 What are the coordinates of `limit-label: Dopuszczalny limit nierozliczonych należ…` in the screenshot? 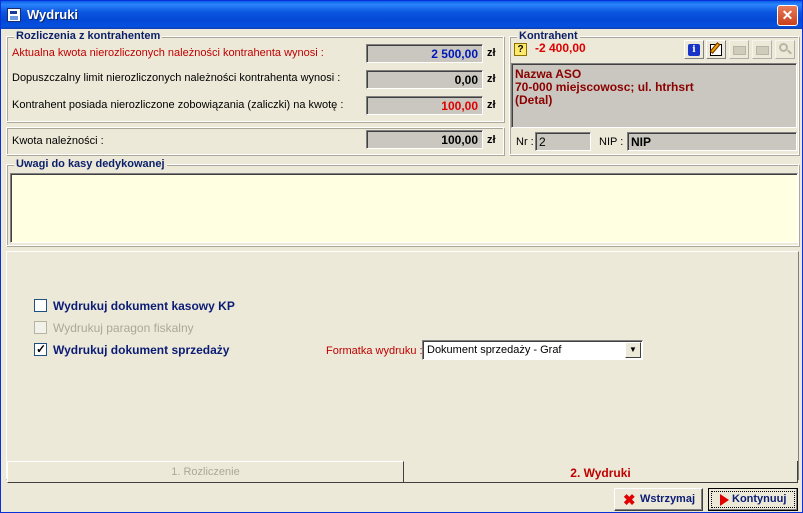 It's located at (176, 78).